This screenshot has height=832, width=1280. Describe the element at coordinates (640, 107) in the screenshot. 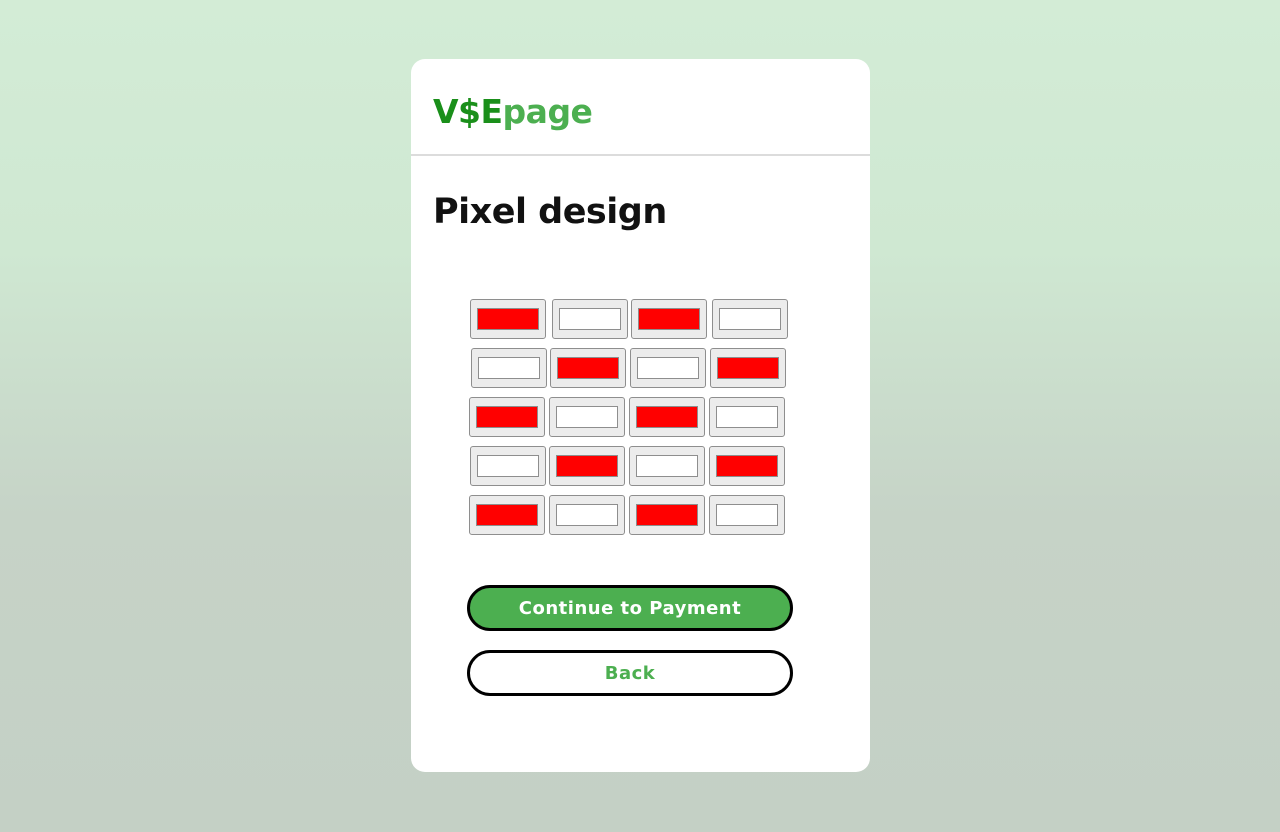

I see `card-header: V$Epage` at that location.